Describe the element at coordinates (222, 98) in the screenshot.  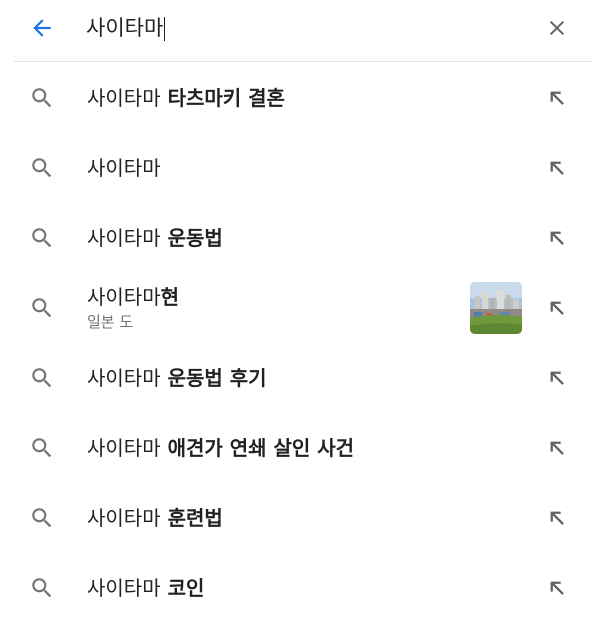
I see `suggestion-completion: 타츠마키 결혼` at that location.